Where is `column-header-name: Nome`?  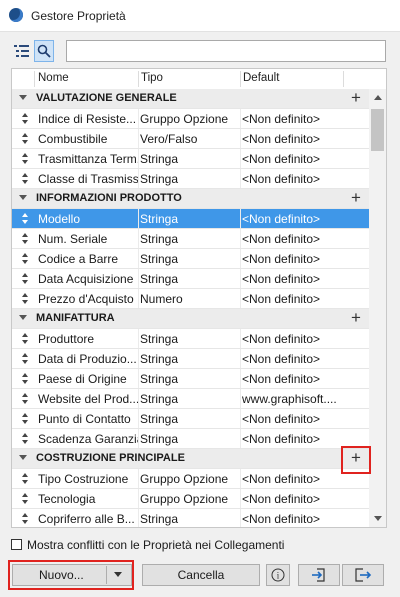 column-header-name: Nome is located at coordinates (53, 78).